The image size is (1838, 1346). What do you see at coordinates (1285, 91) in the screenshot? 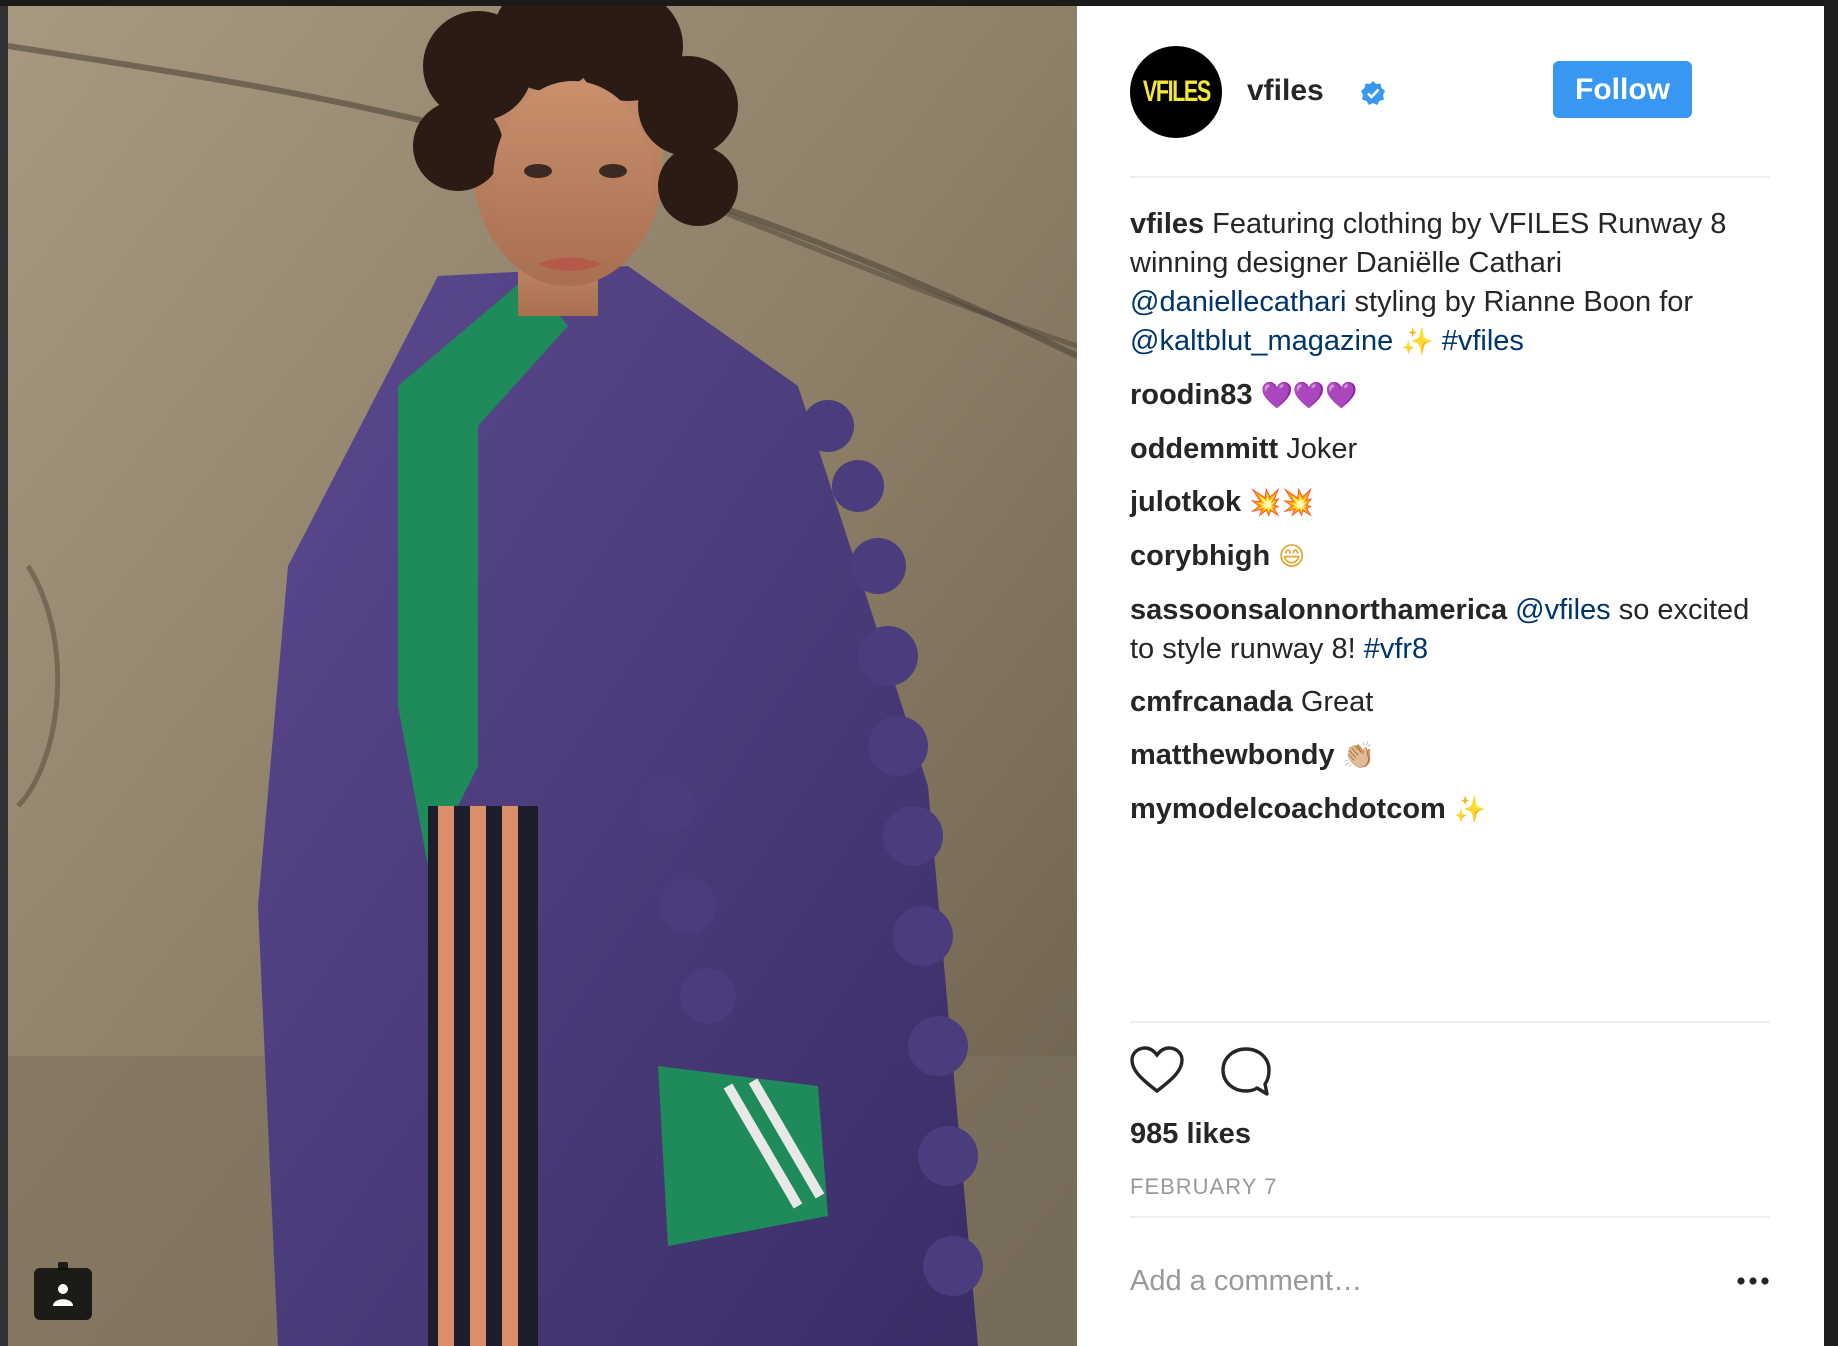
I see `post-author-username: vfiles` at bounding box center [1285, 91].